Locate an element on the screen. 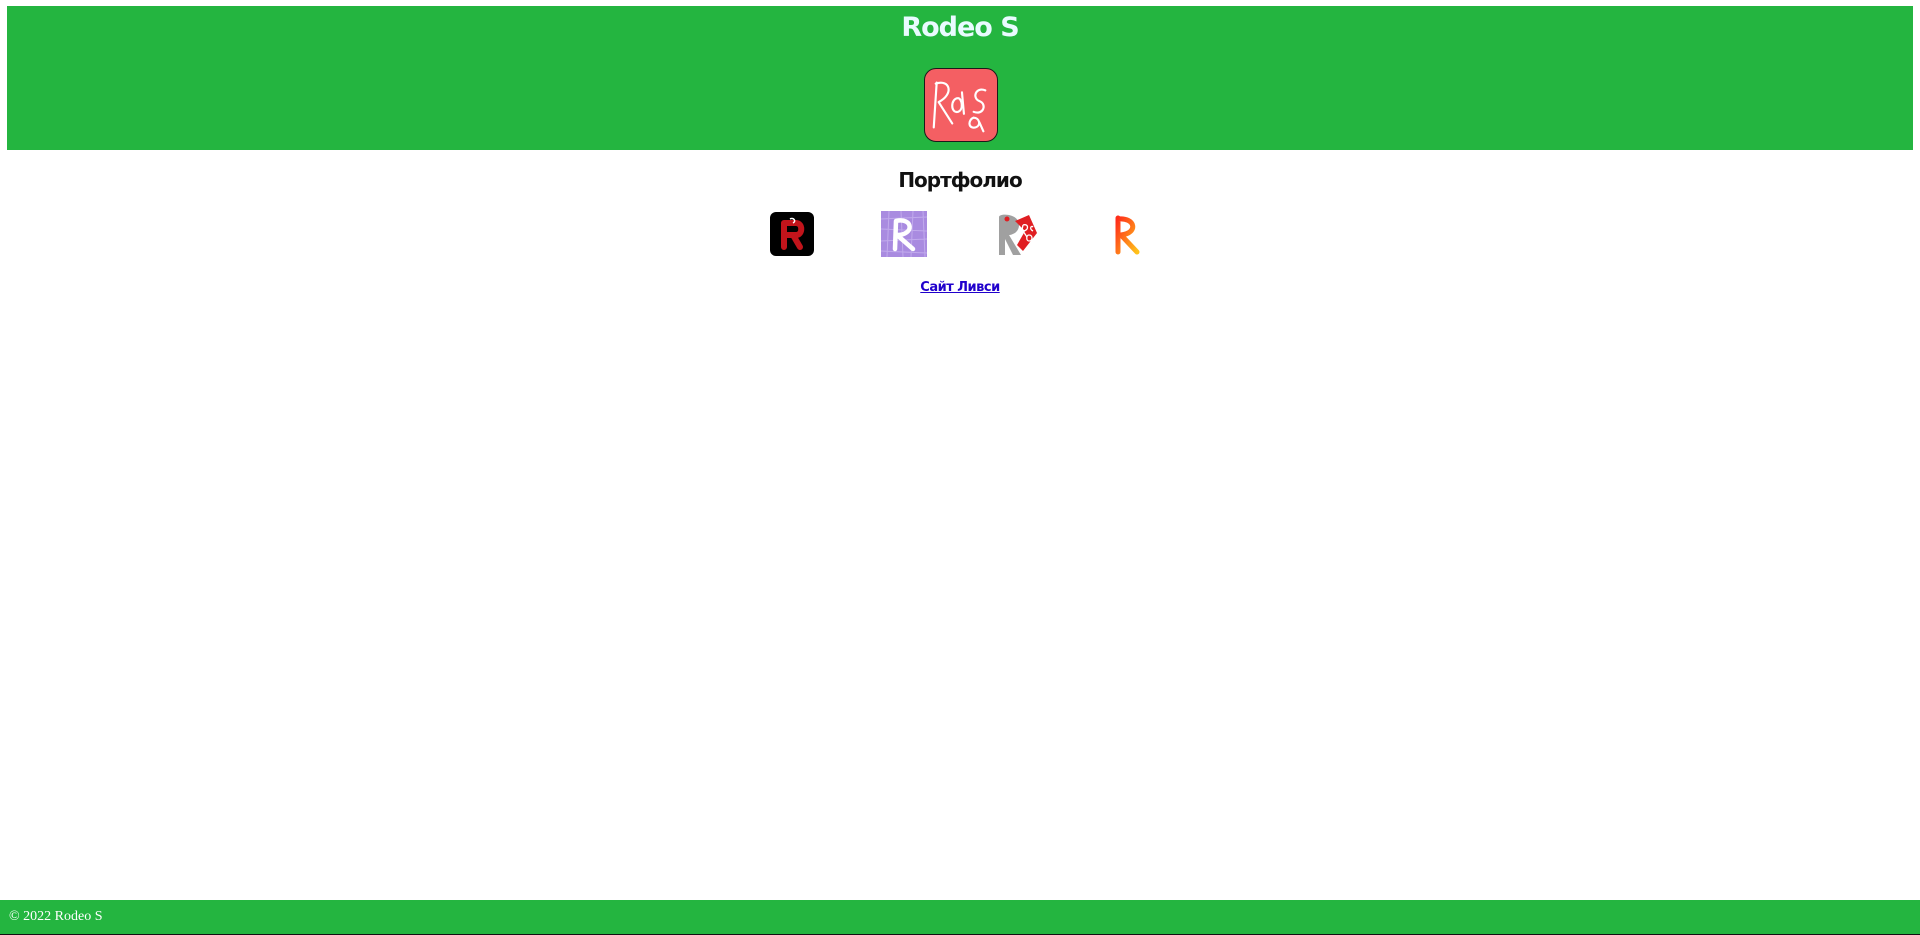 This screenshot has height=935, width=1920. portfolio-white-r-purple-icon is located at coordinates (904, 234).